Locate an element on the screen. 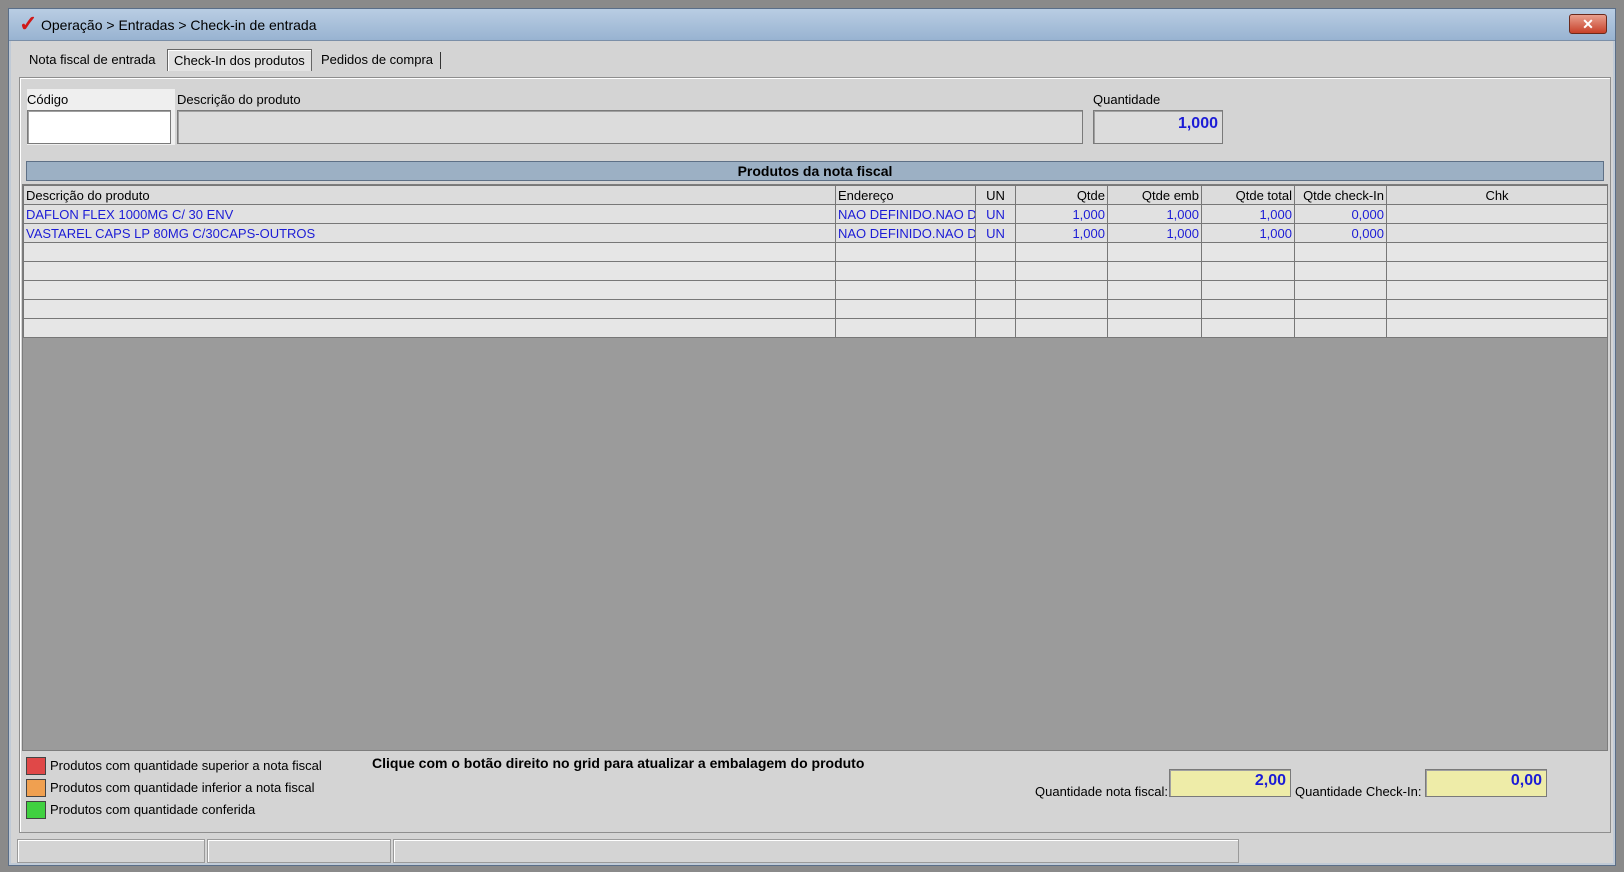  col-qtde-total: Qtde total is located at coordinates (1248, 195).